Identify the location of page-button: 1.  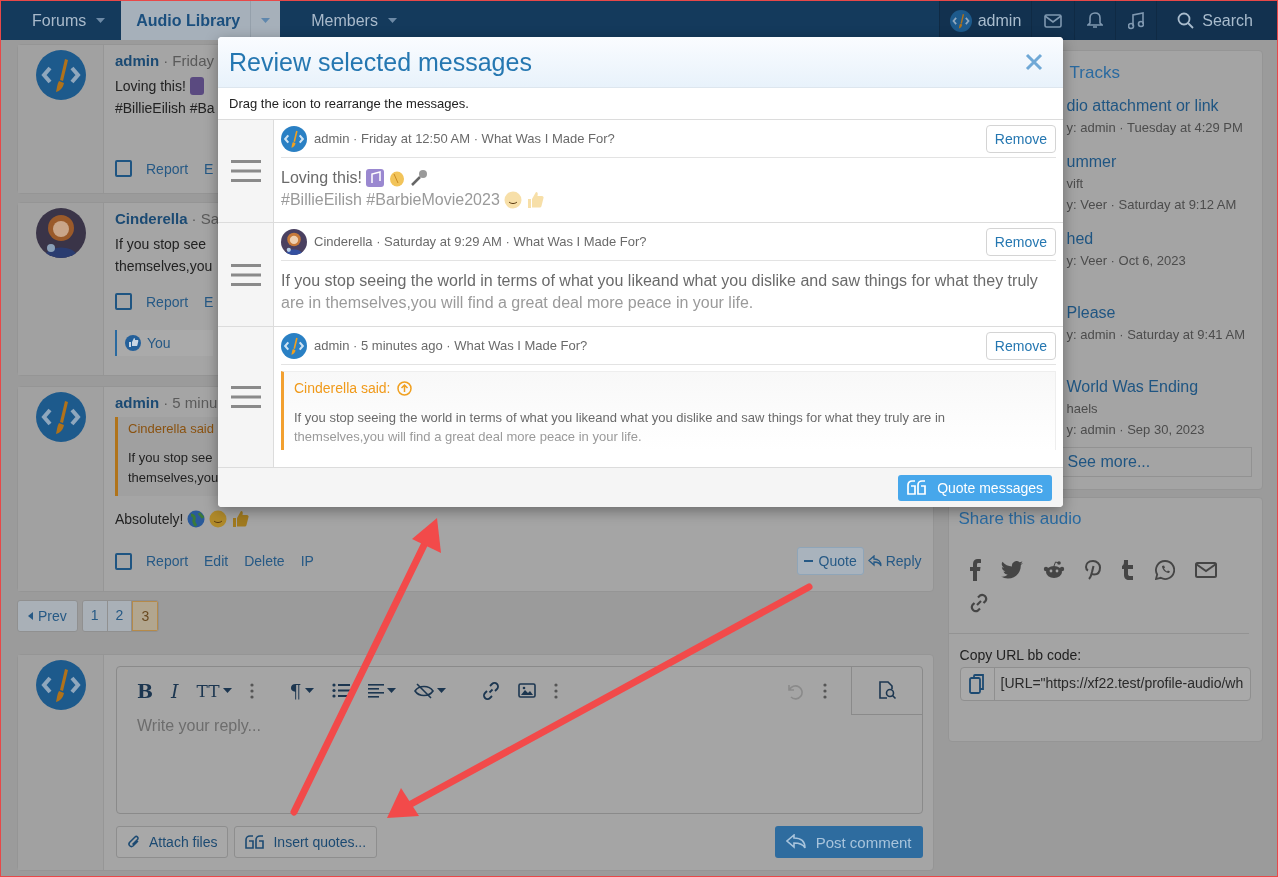
(95, 616).